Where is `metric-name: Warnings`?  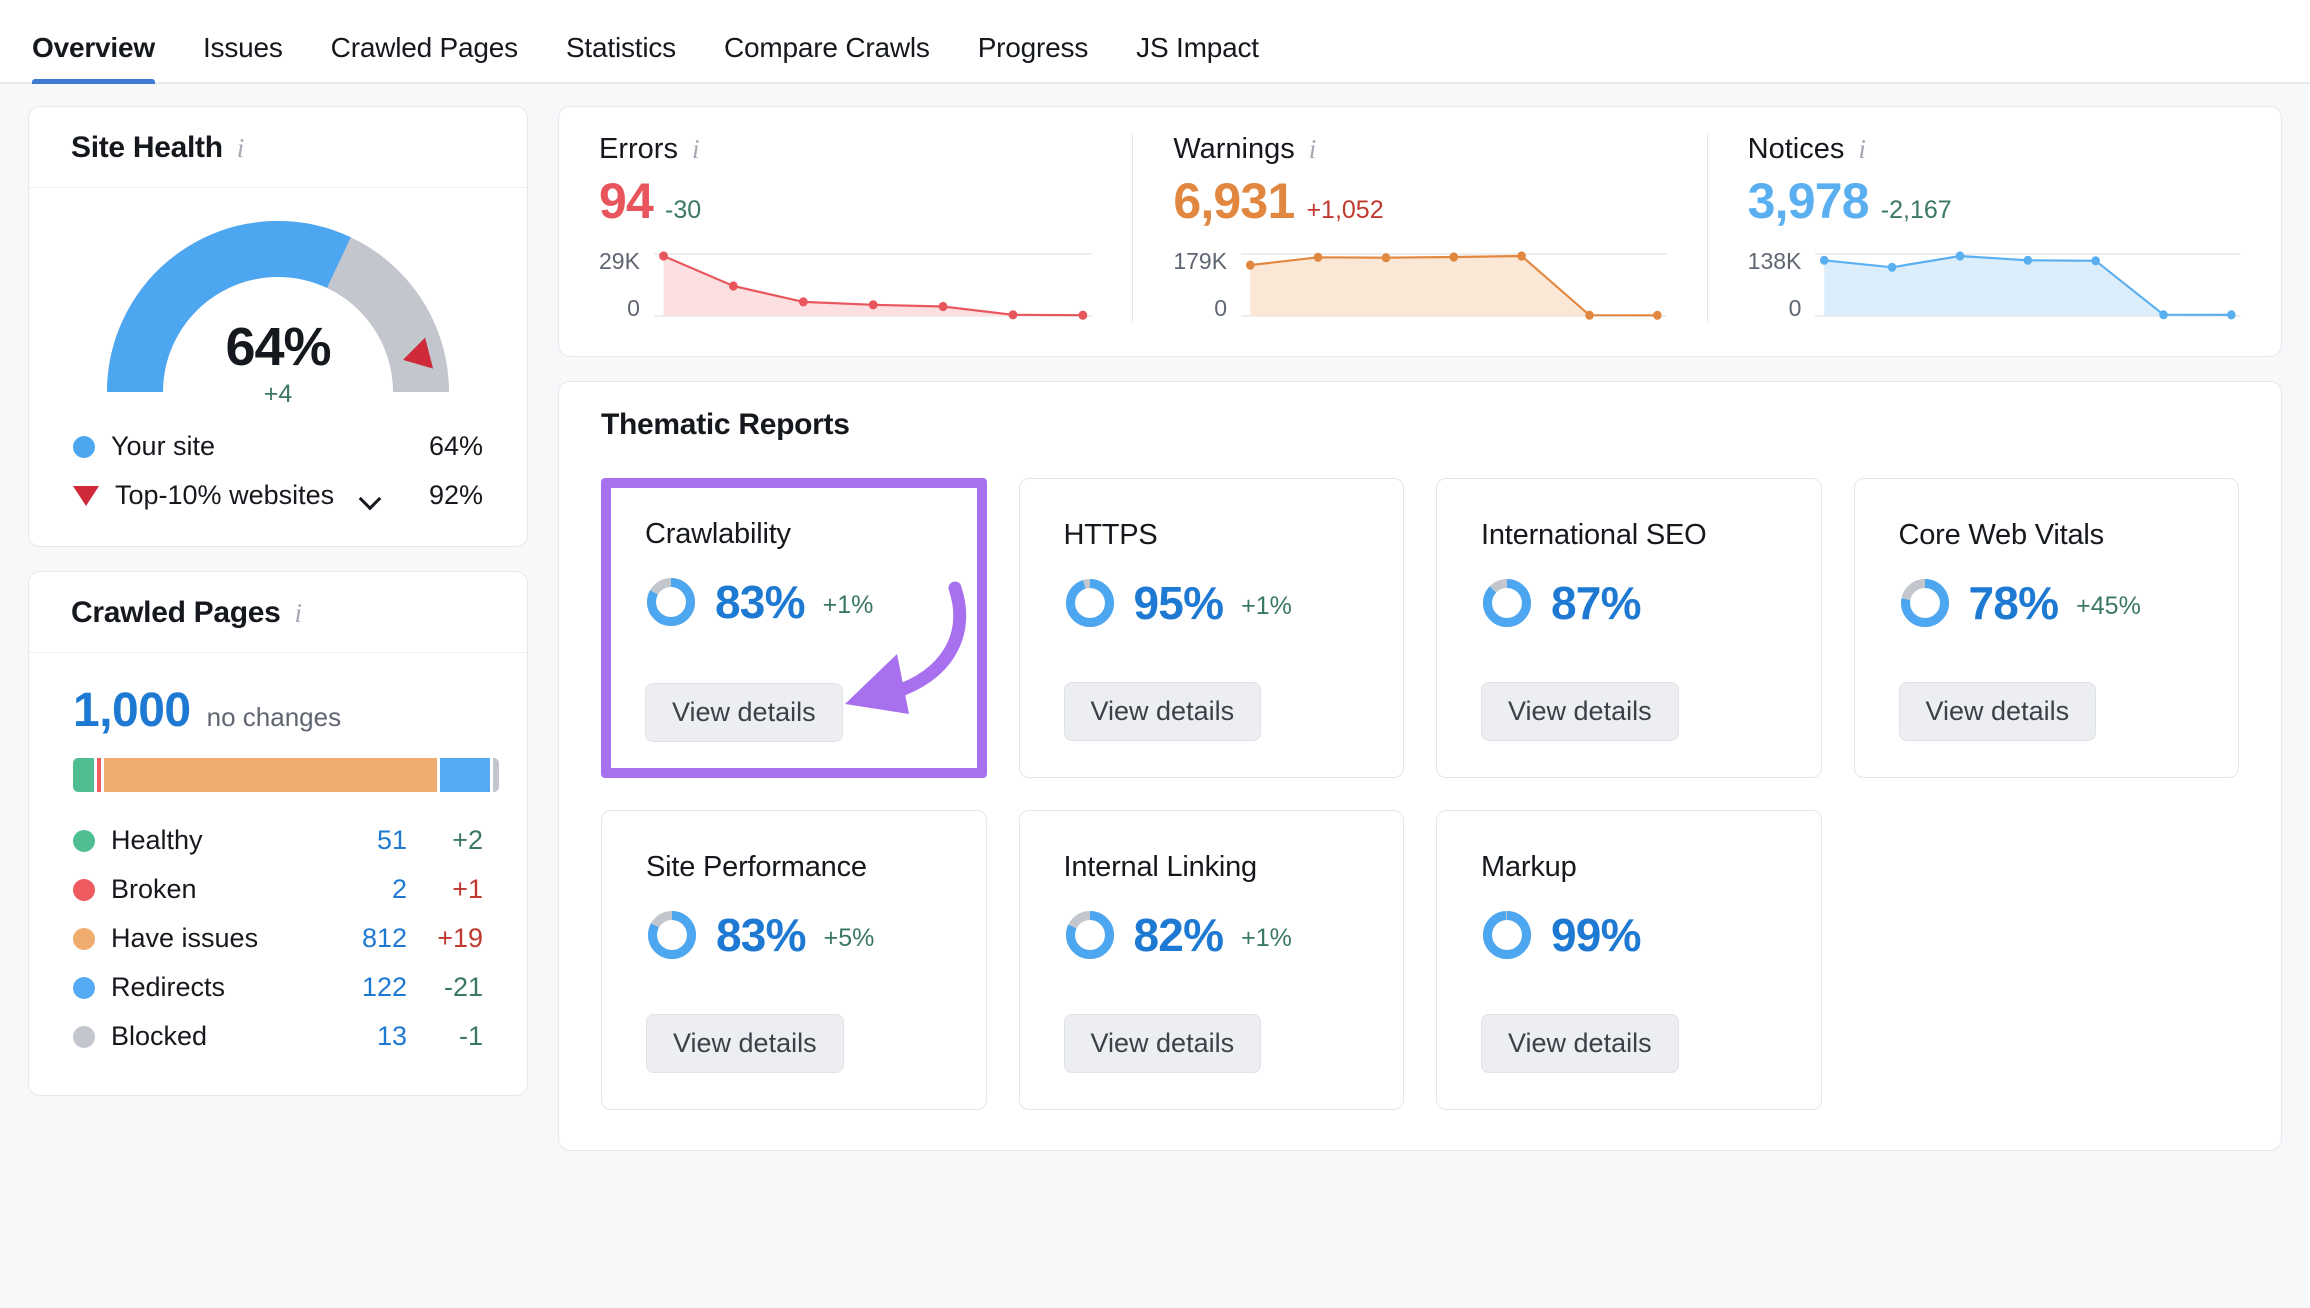
metric-name: Warnings is located at coordinates (1234, 149).